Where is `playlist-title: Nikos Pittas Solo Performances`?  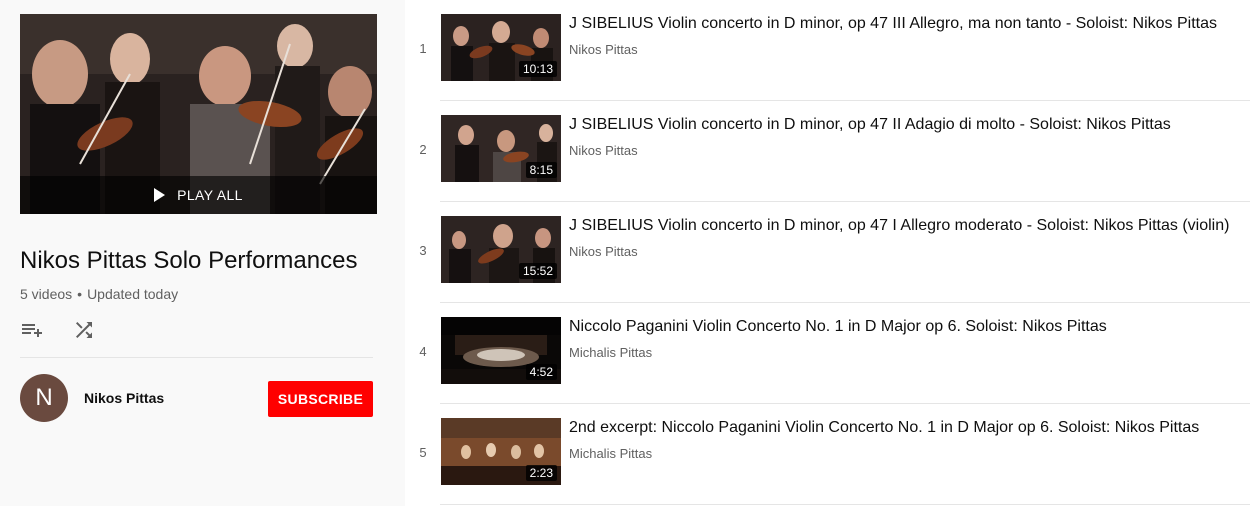 playlist-title: Nikos Pittas Solo Performances is located at coordinates (189, 260).